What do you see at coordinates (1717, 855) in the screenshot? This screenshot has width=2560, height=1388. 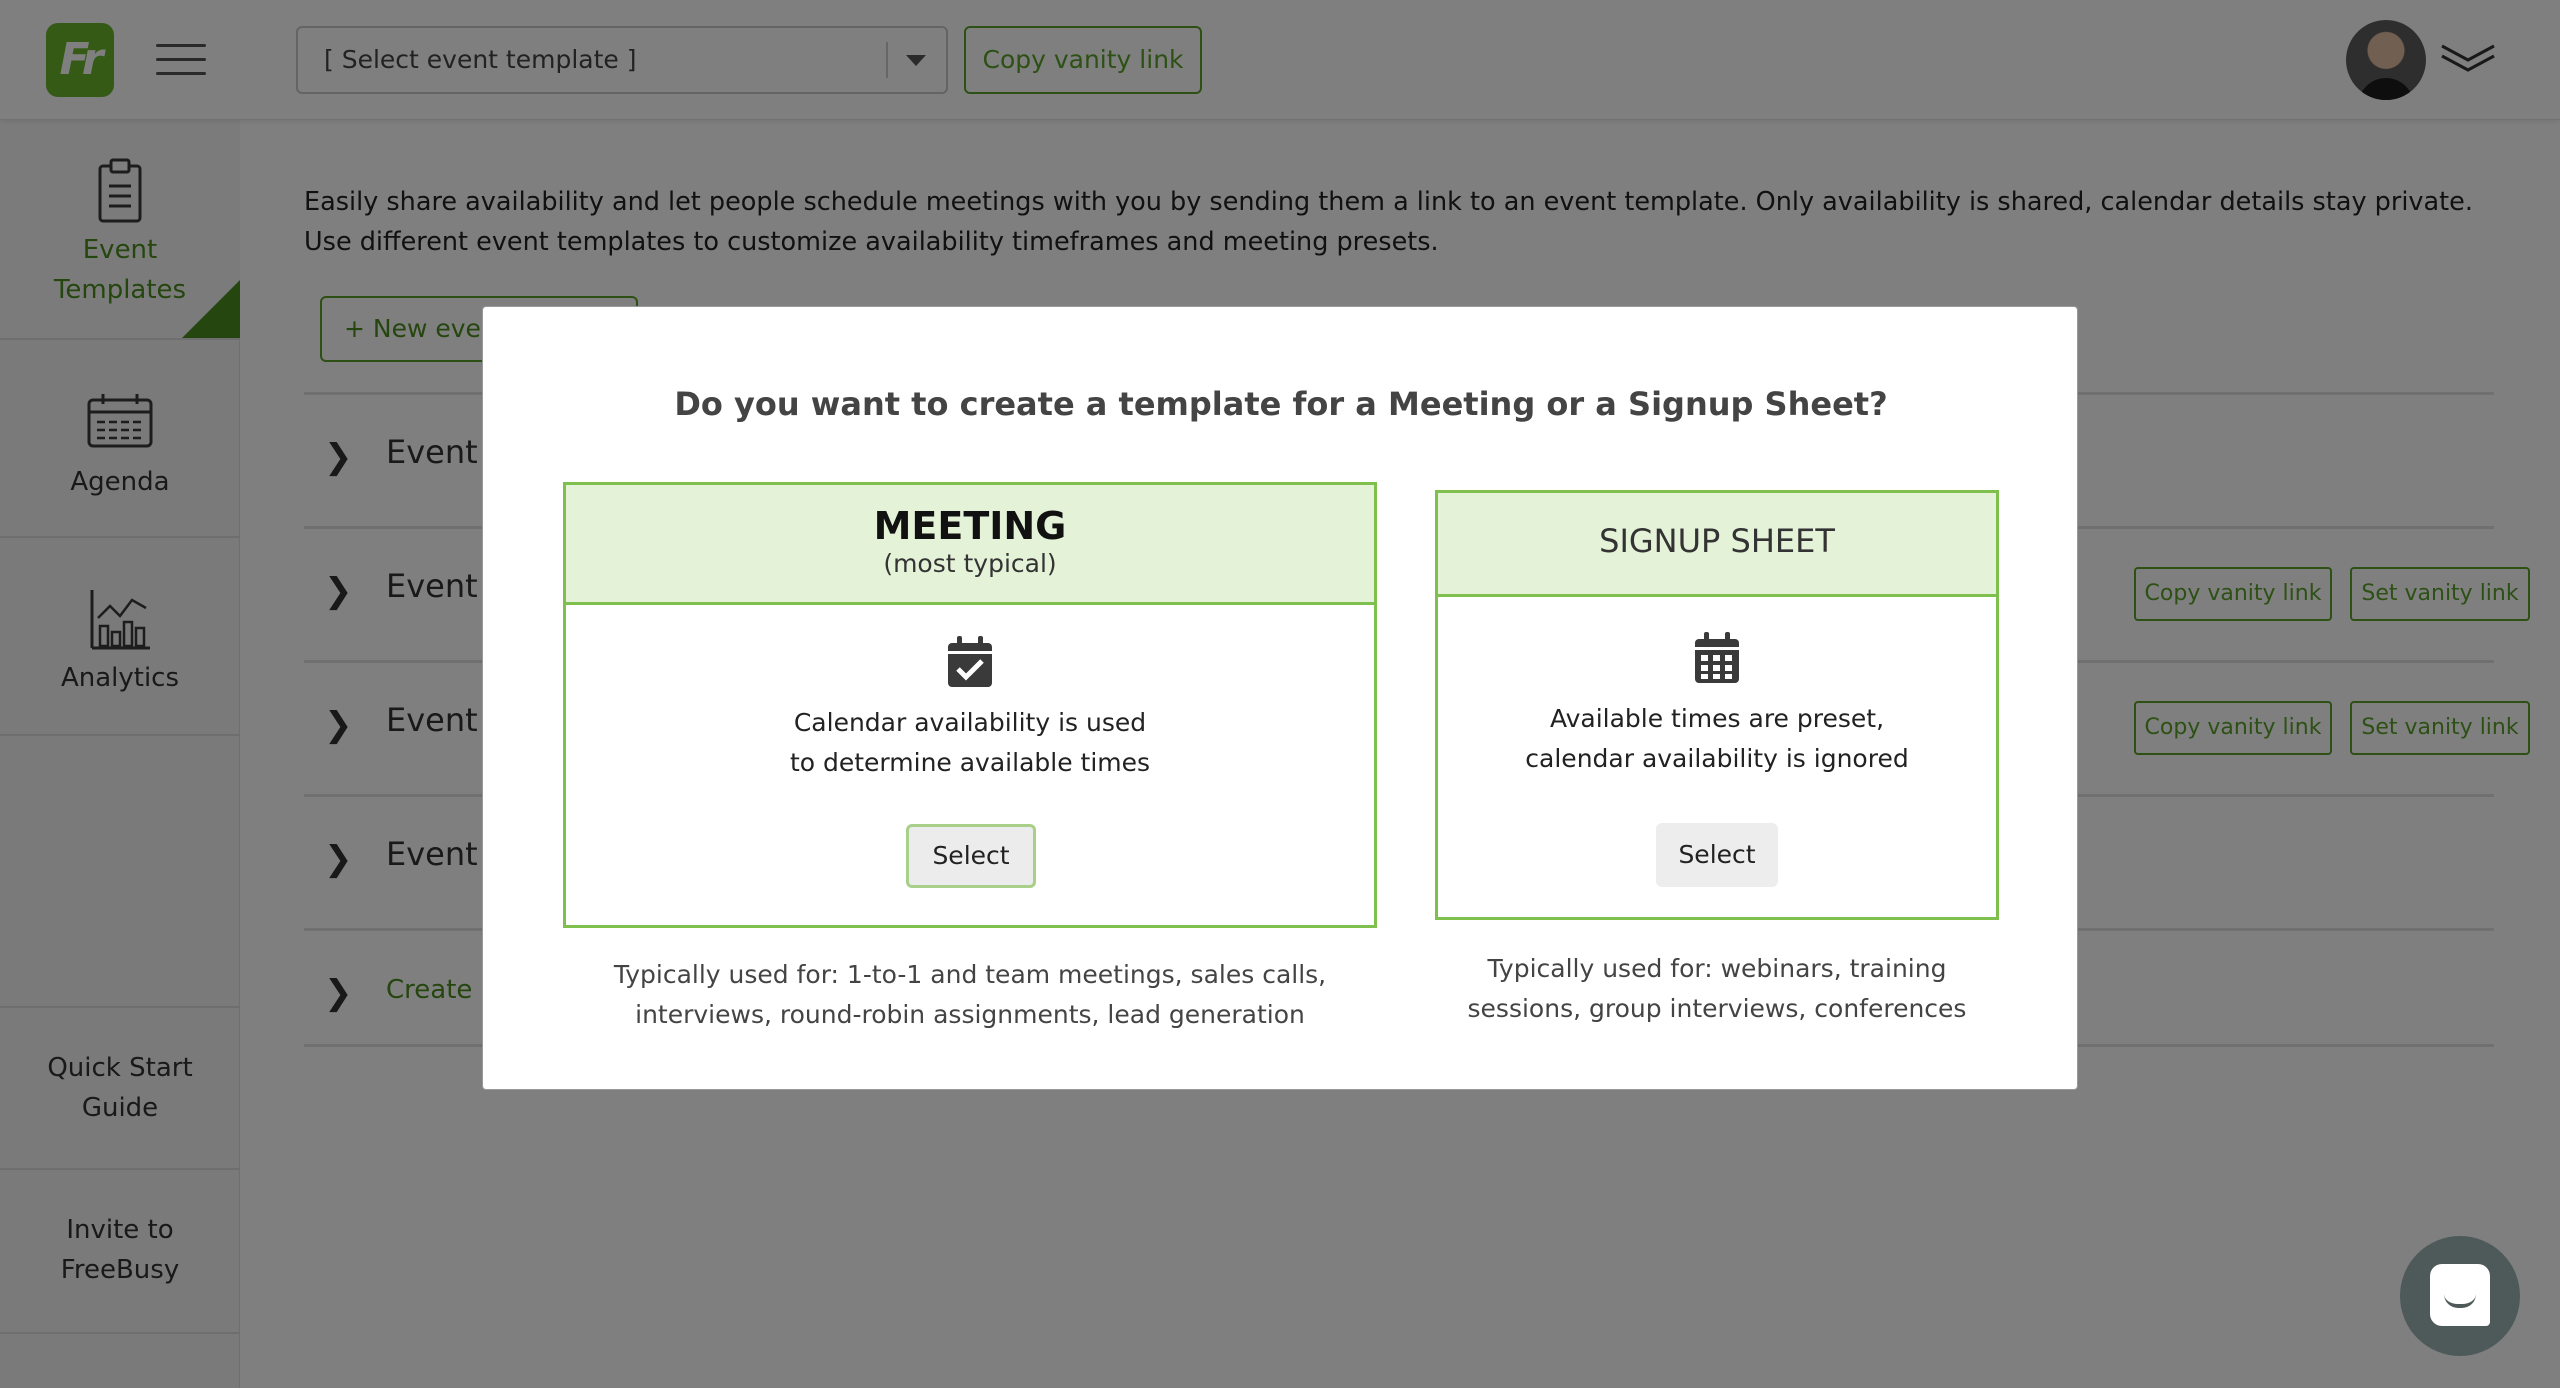 I see `select-signup-sheet-button: Select` at bounding box center [1717, 855].